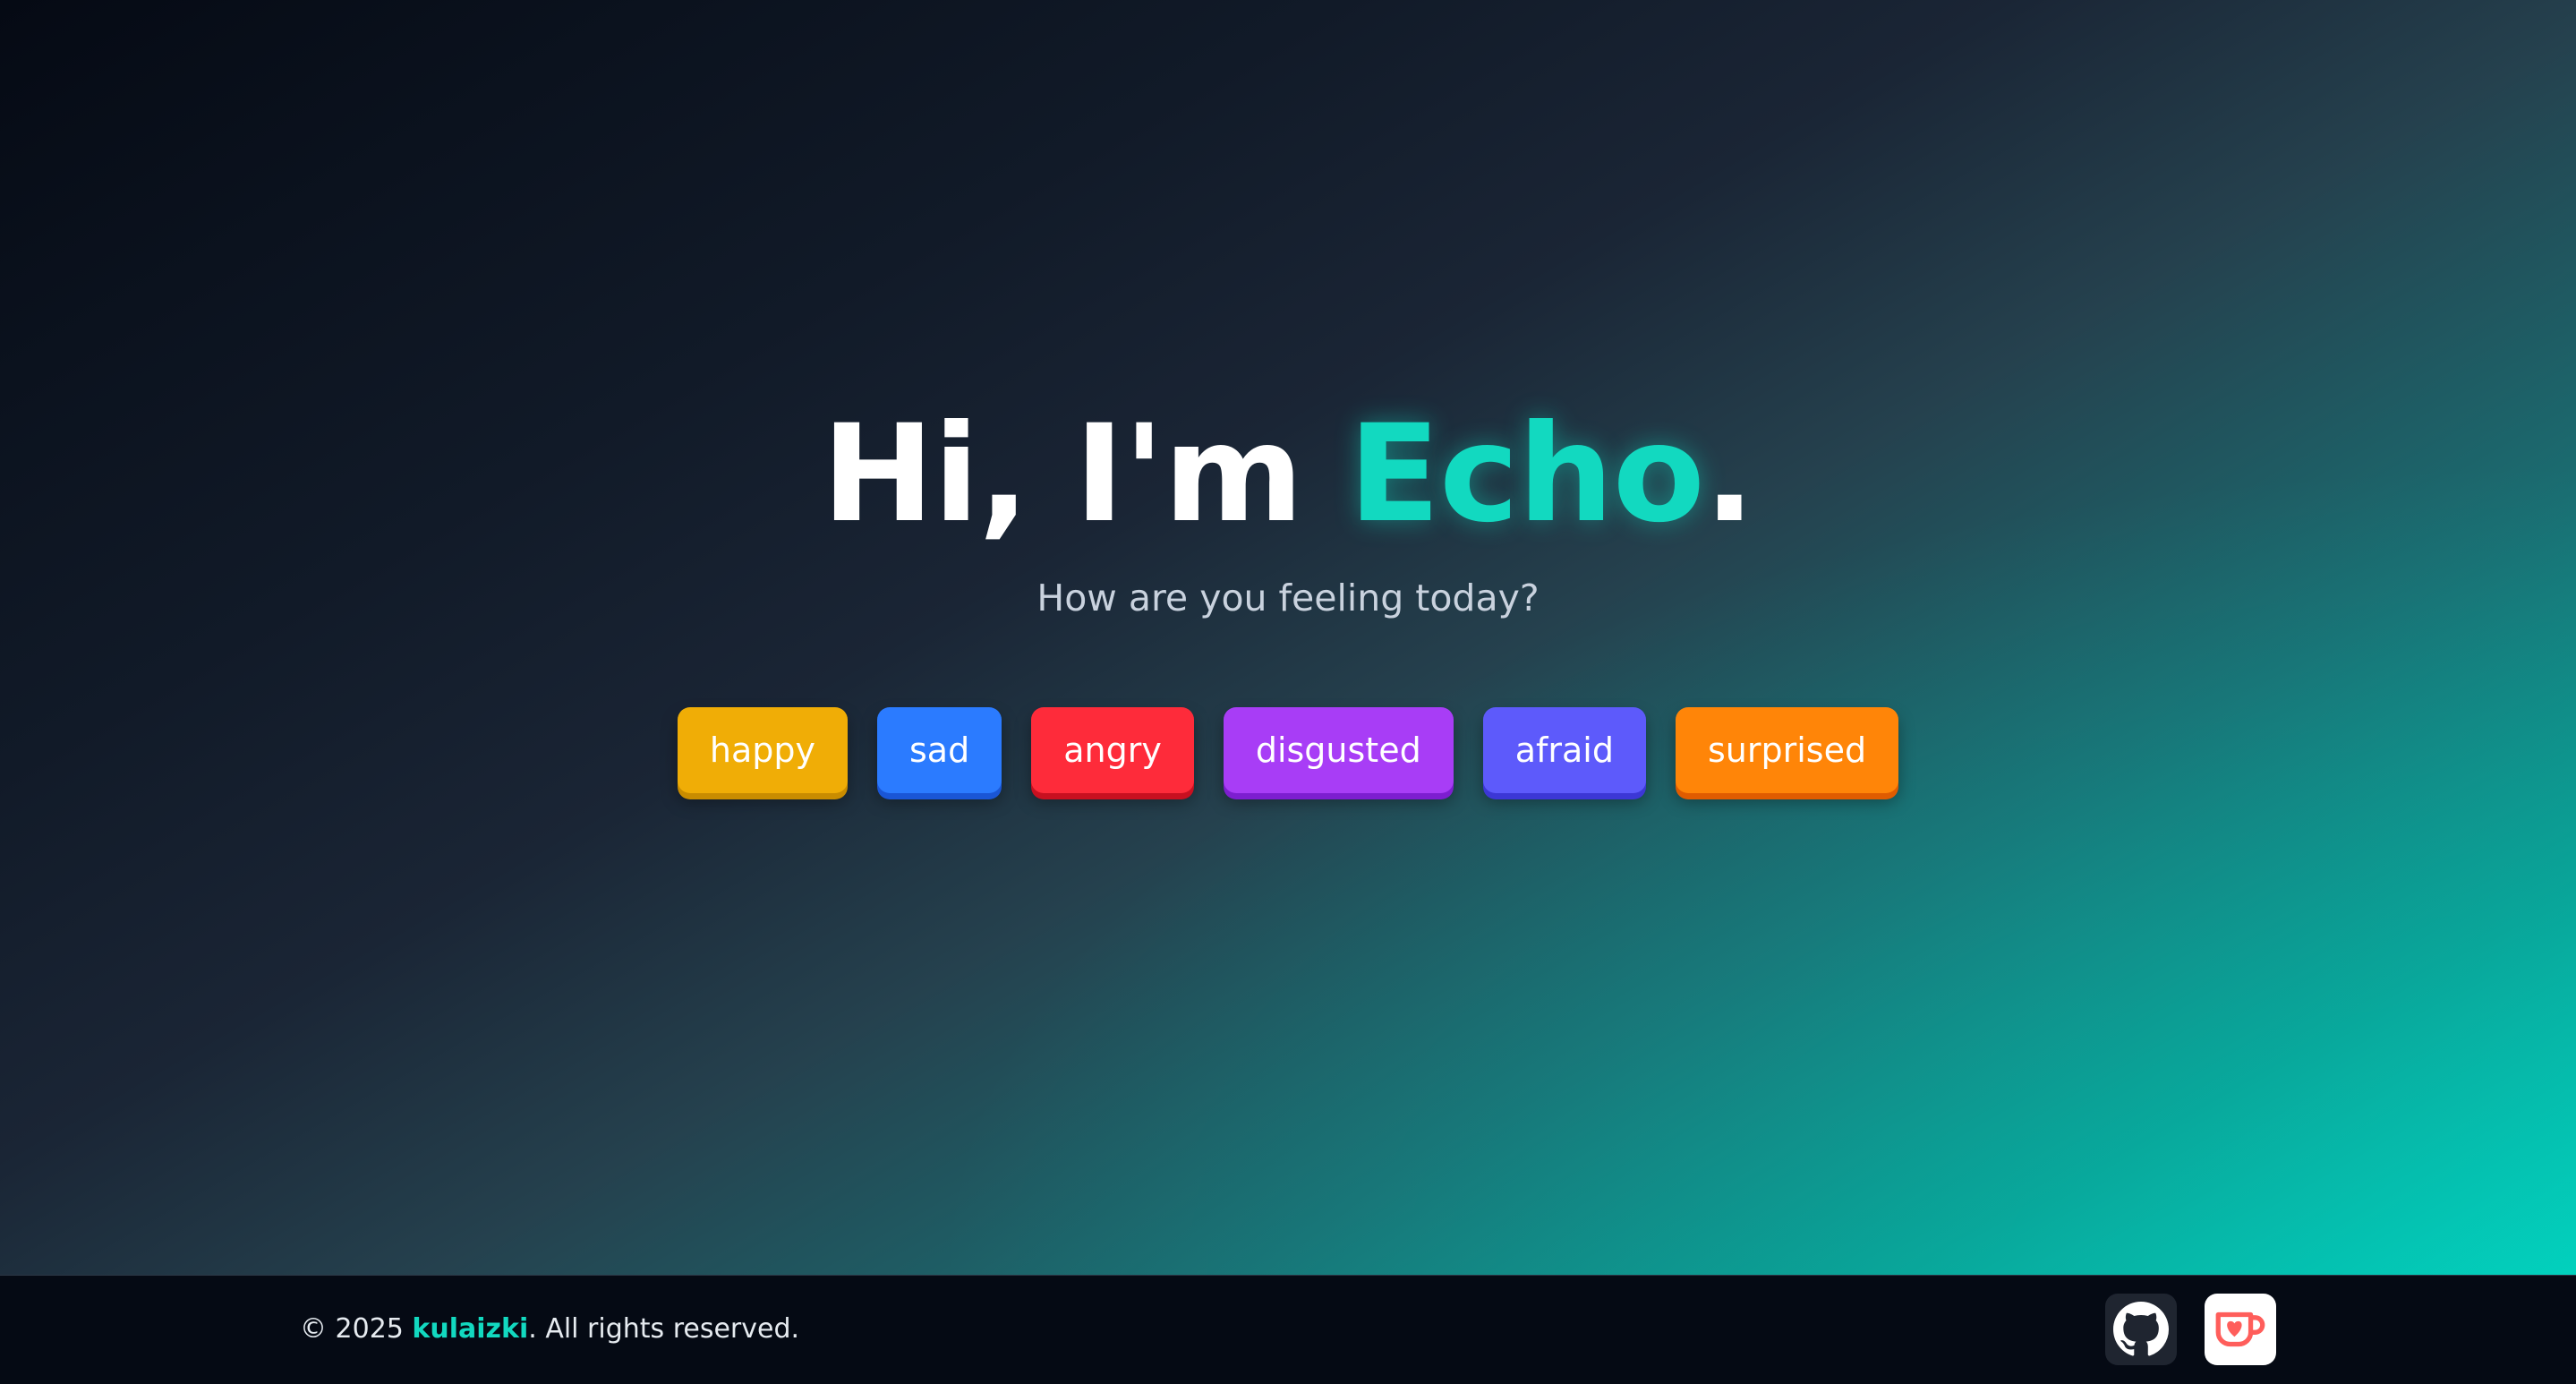  I want to click on copyright-suffix: . All rights reserved., so click(664, 1329).